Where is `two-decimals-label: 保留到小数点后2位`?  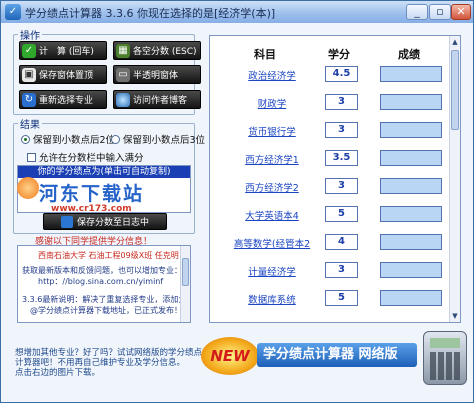 two-decimals-label: 保留到小数点后2位 is located at coordinates (74, 140).